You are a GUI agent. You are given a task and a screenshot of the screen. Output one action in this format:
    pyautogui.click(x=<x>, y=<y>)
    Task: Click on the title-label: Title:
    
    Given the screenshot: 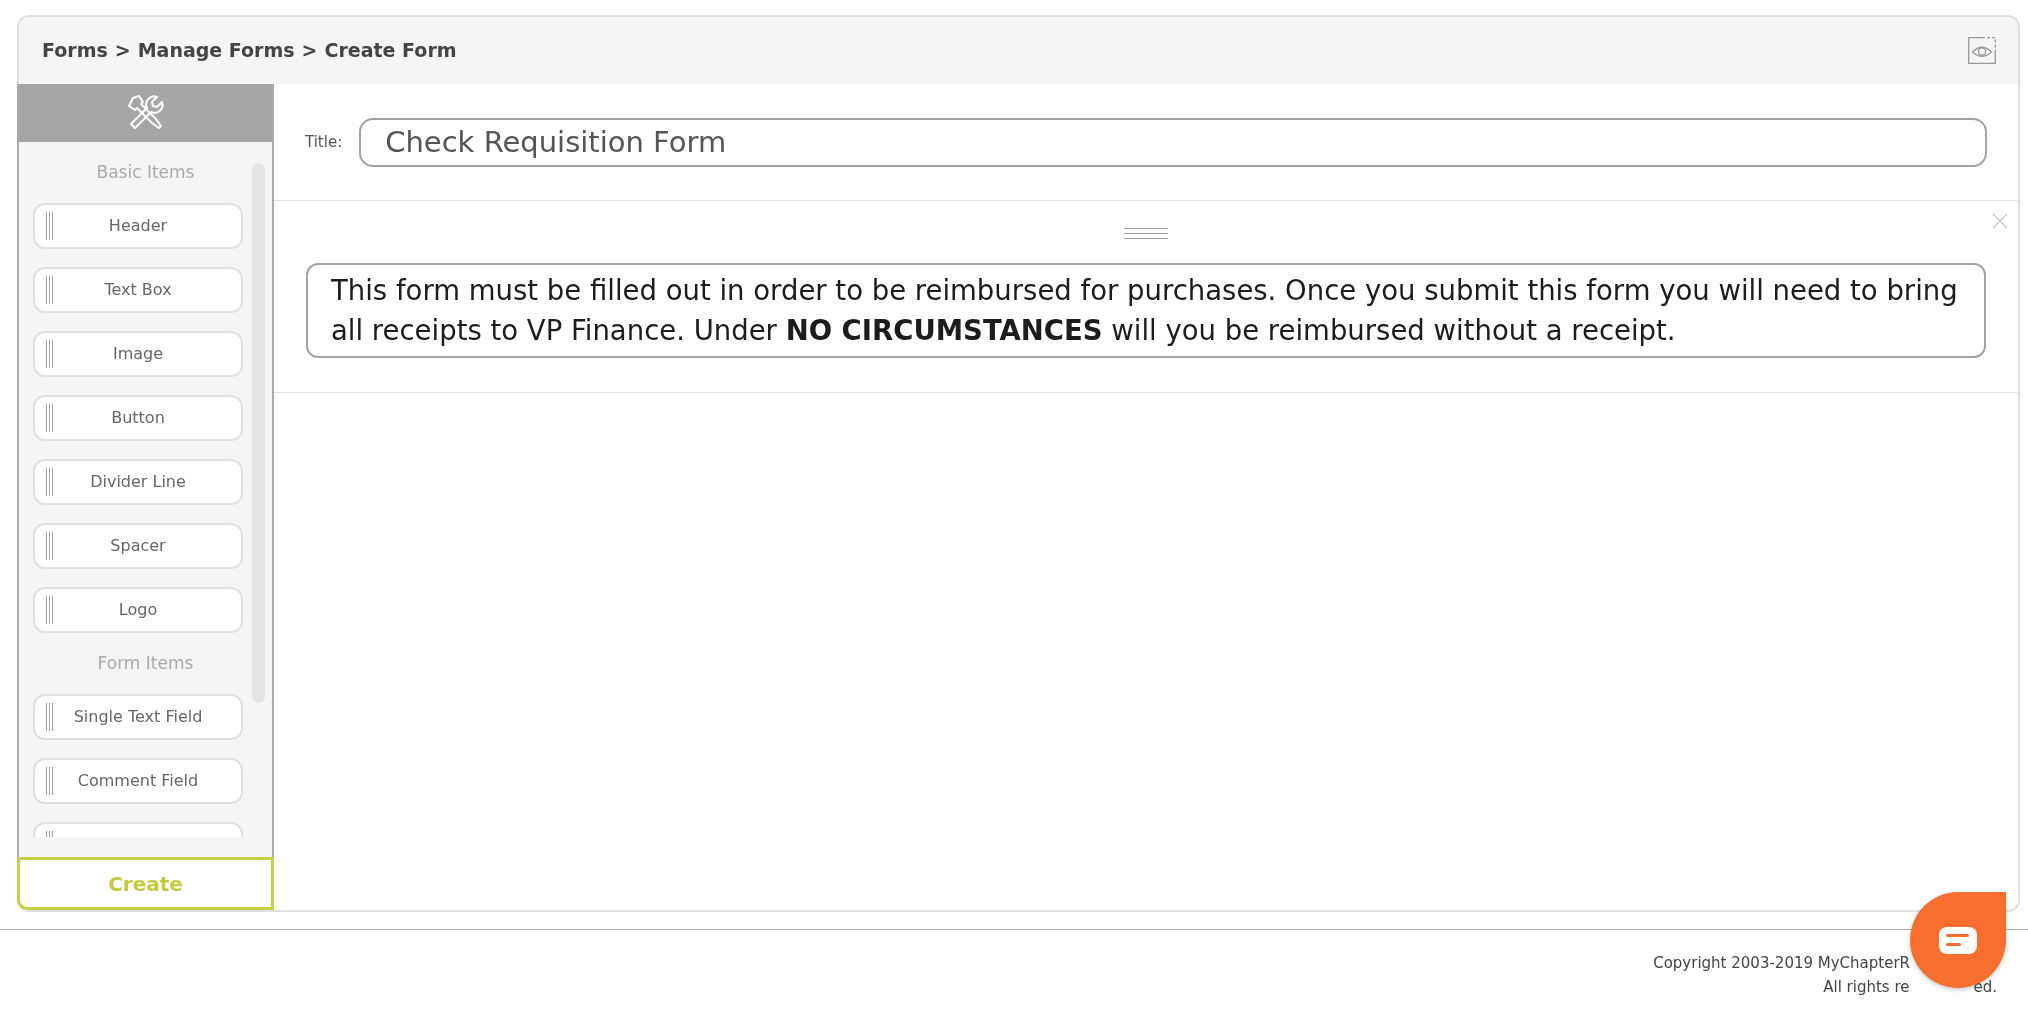 What is the action you would take?
    pyautogui.click(x=324, y=142)
    